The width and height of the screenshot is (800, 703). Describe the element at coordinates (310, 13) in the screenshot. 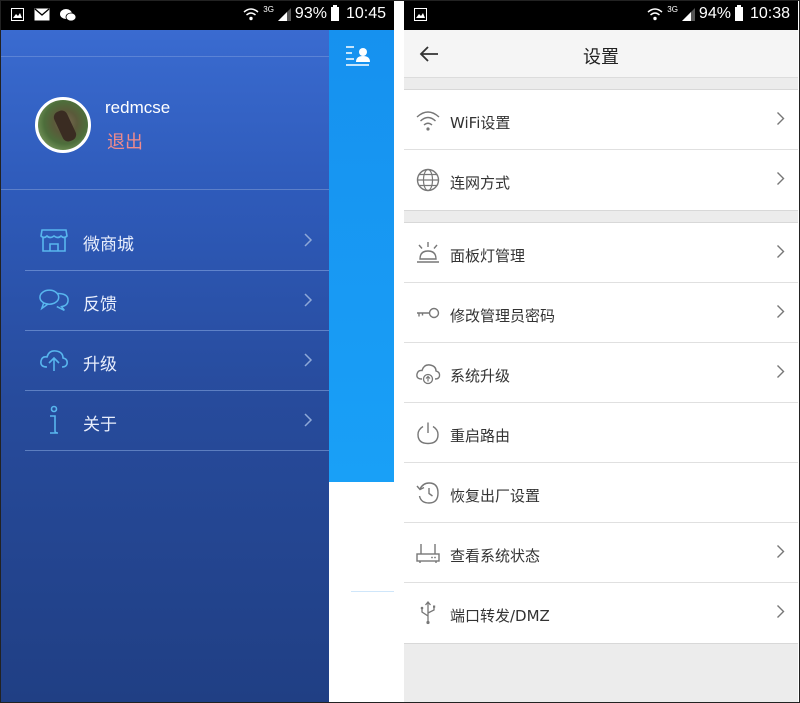

I see `battery-percent: 93%` at that location.